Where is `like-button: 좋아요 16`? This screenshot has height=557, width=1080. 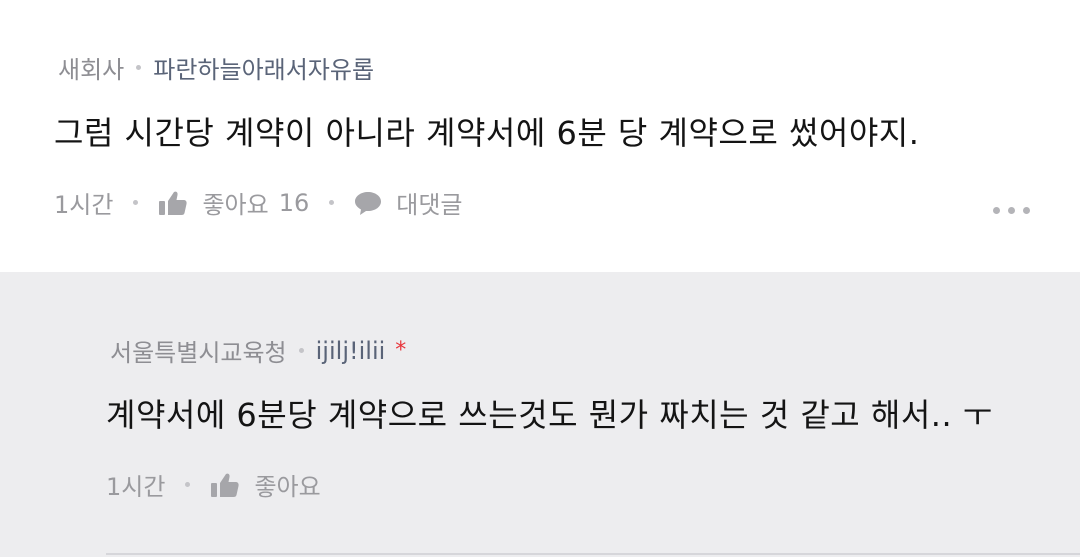
like-button: 좋아요 16 is located at coordinates (233, 202).